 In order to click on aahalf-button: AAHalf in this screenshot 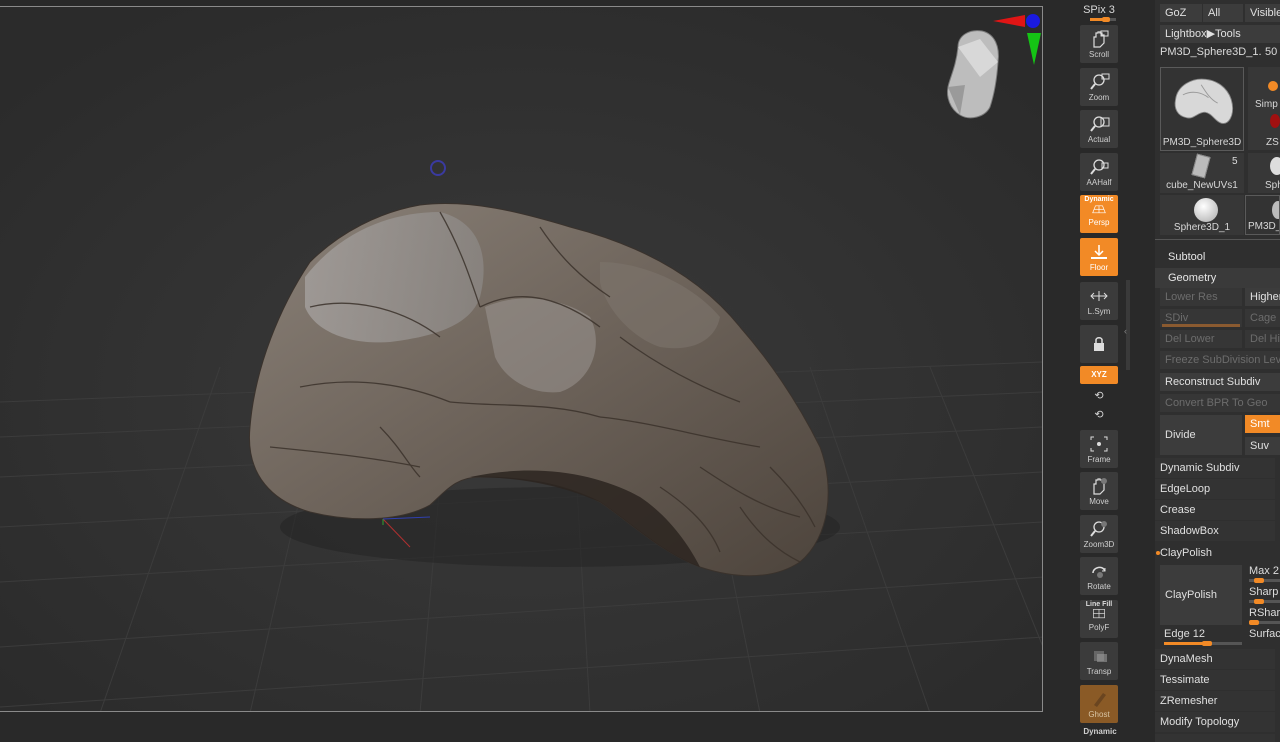, I will do `click(1099, 172)`.